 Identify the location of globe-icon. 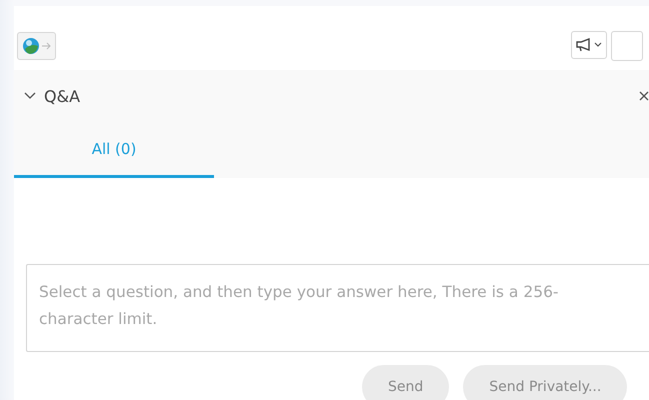
(31, 46).